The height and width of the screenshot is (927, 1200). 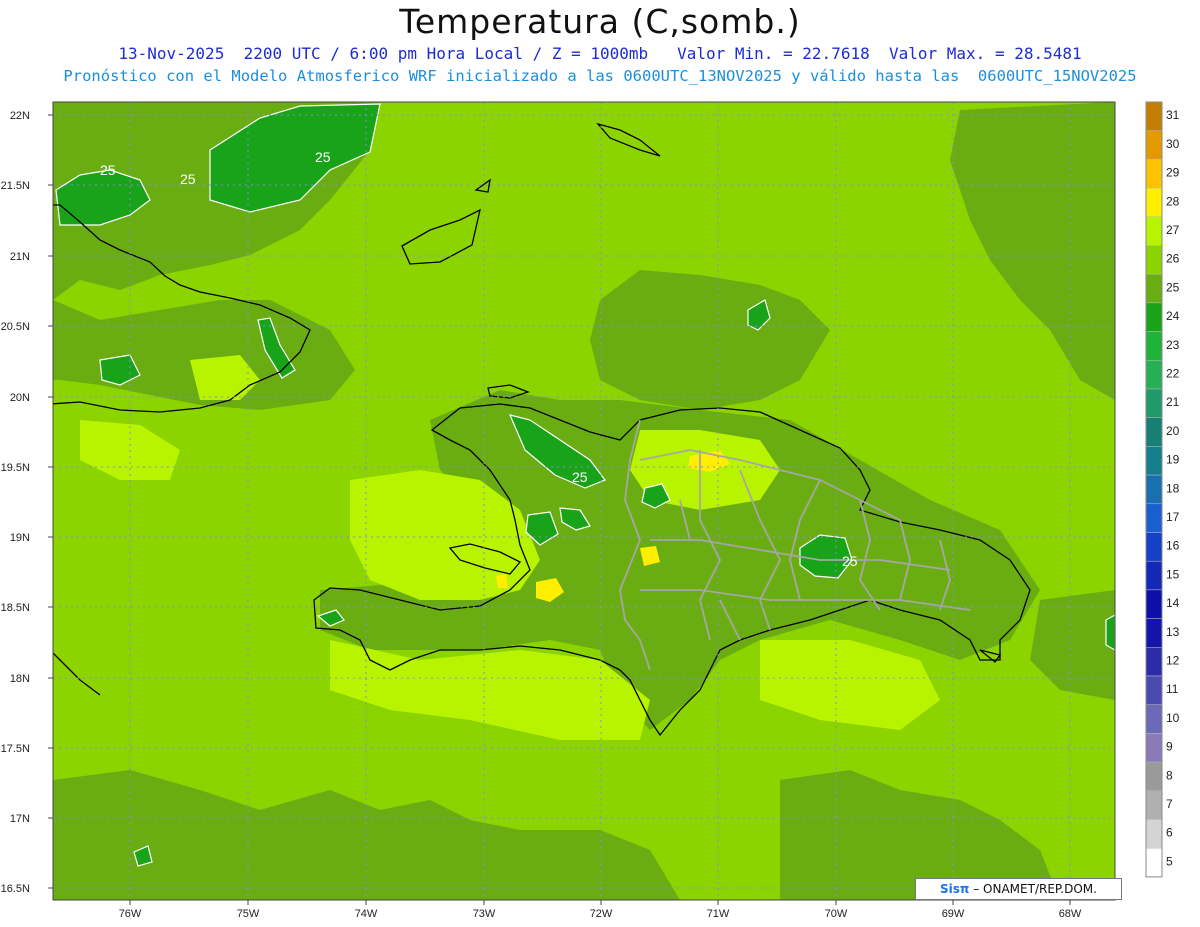 What do you see at coordinates (1169, 747) in the screenshot?
I see `colorbar-label: 9` at bounding box center [1169, 747].